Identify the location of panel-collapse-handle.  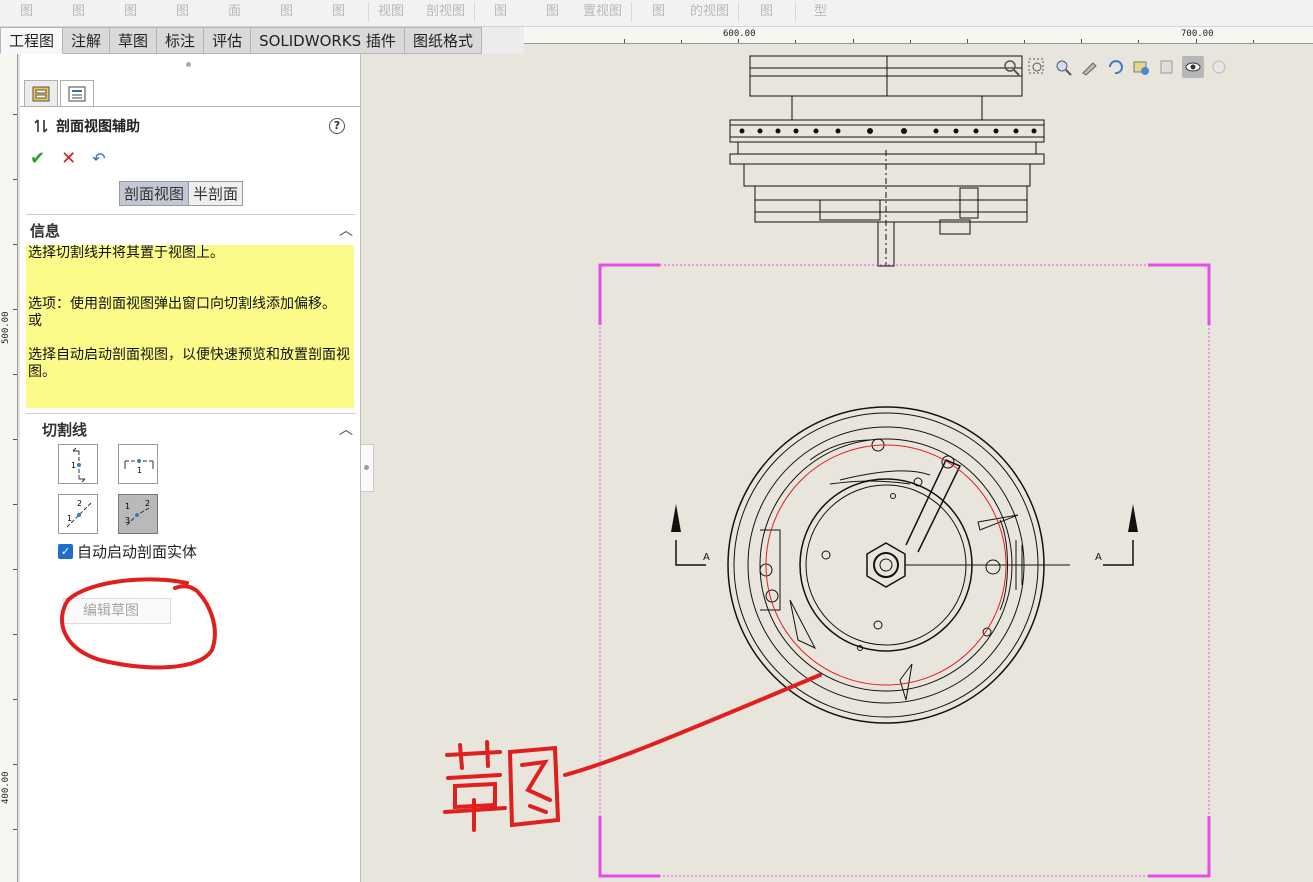
(367, 468).